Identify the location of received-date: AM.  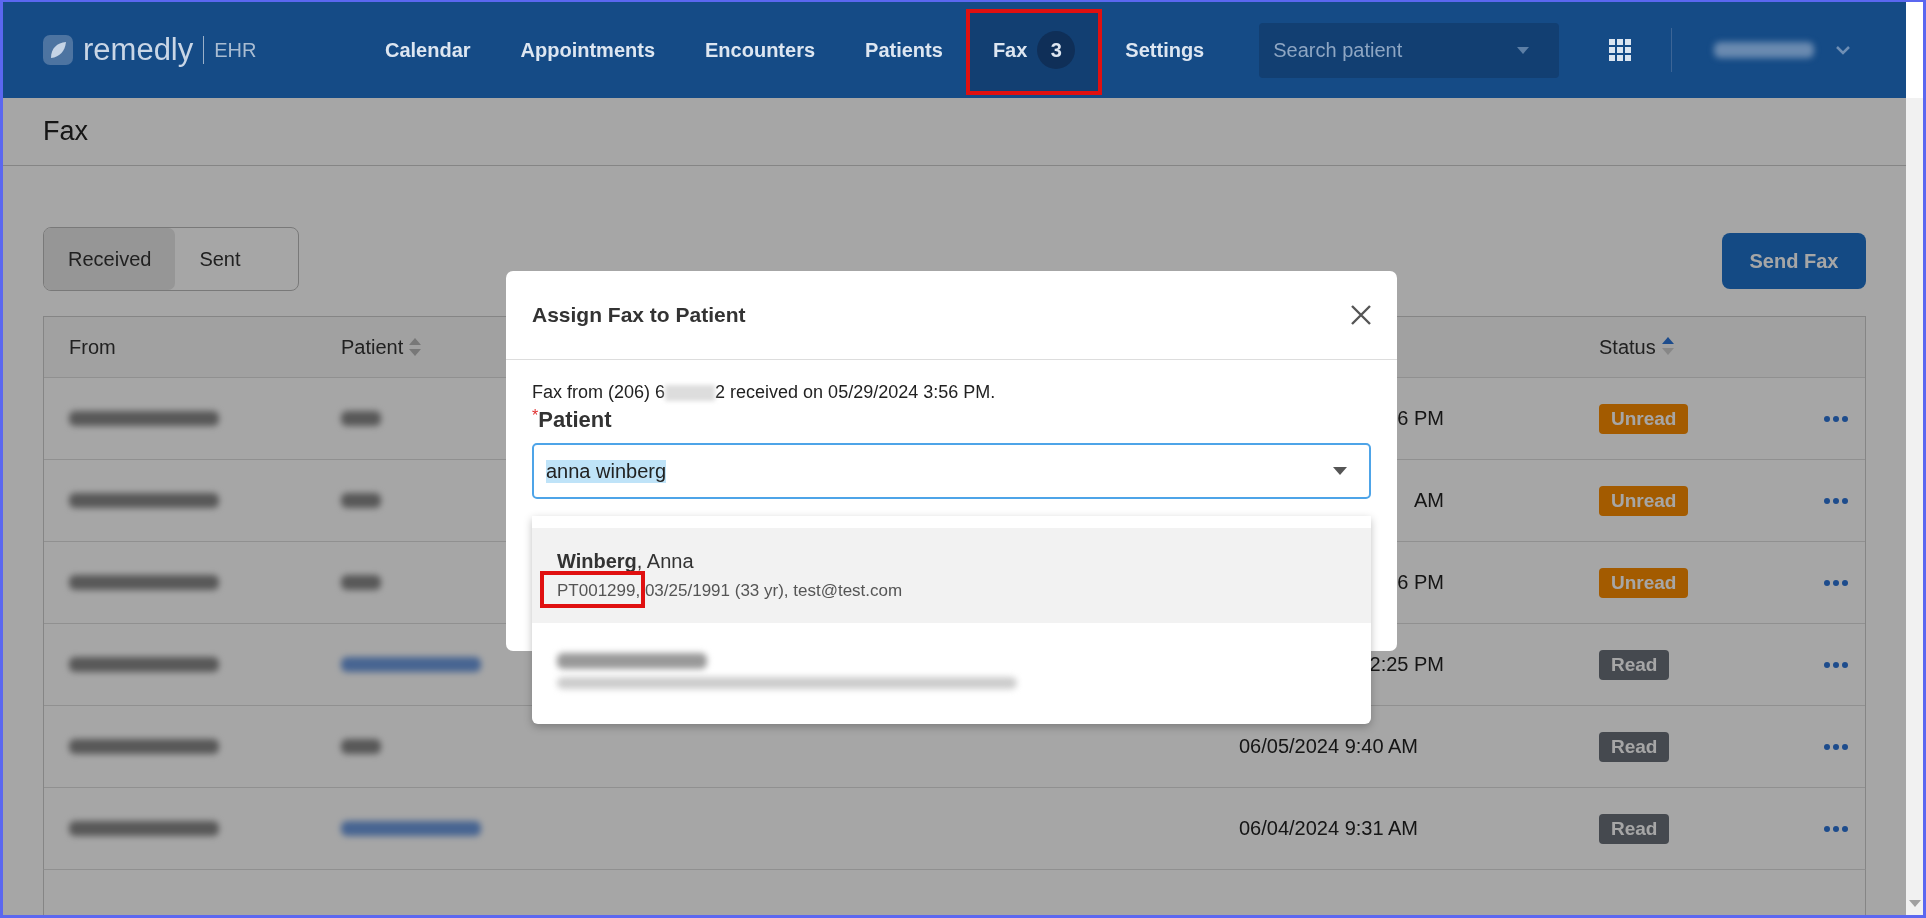
(1428, 500).